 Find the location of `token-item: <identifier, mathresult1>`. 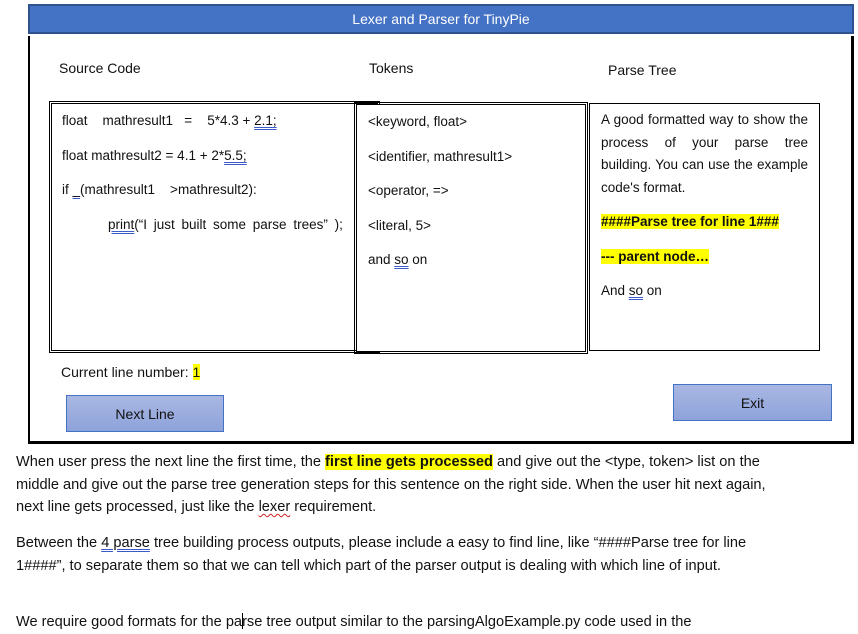

token-item: <identifier, mathresult1> is located at coordinates (440, 156).